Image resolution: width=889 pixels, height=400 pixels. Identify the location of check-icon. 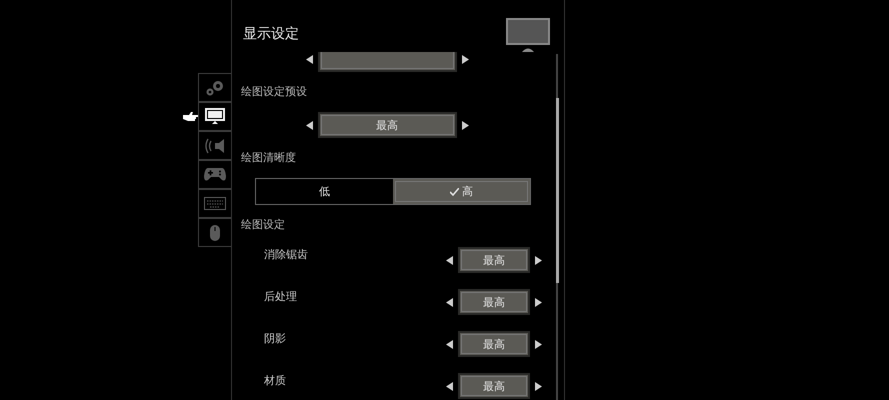
(454, 192).